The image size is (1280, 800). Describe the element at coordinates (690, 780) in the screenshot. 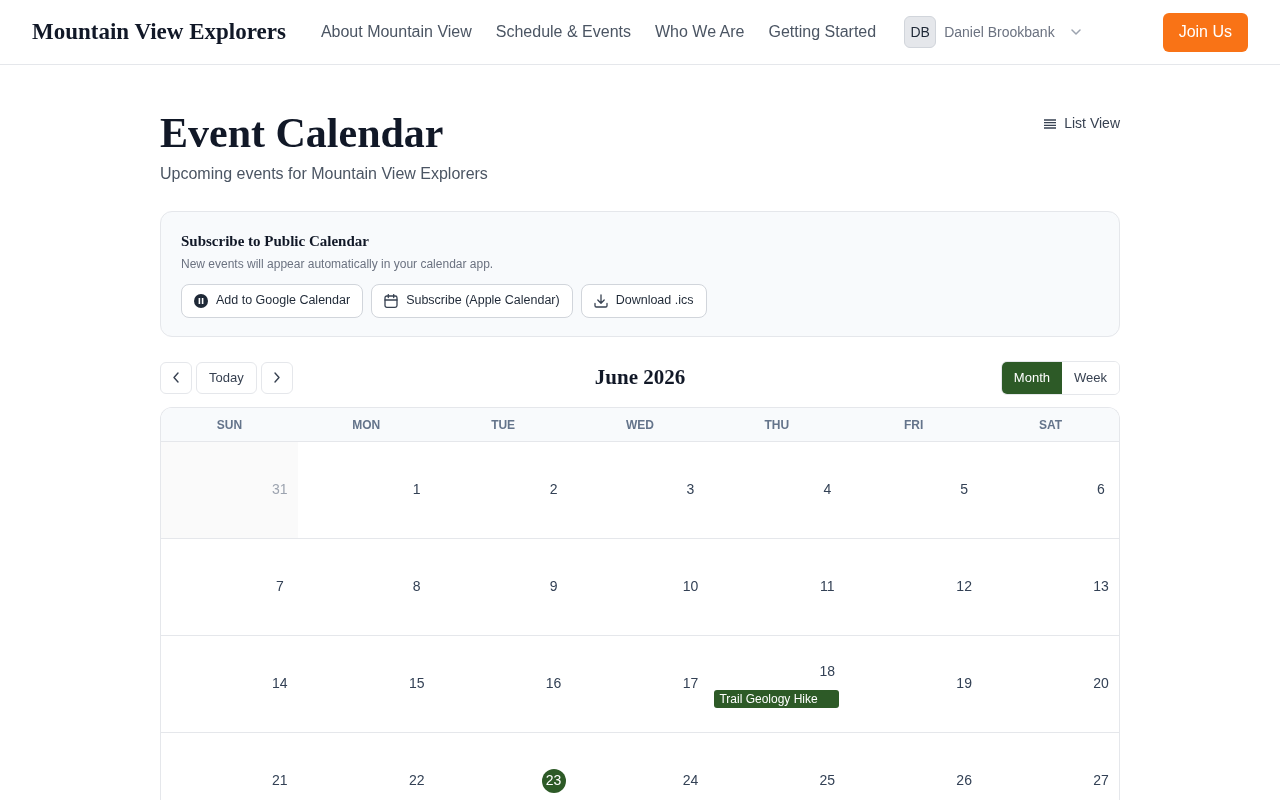

I see `day-number: 24` at that location.